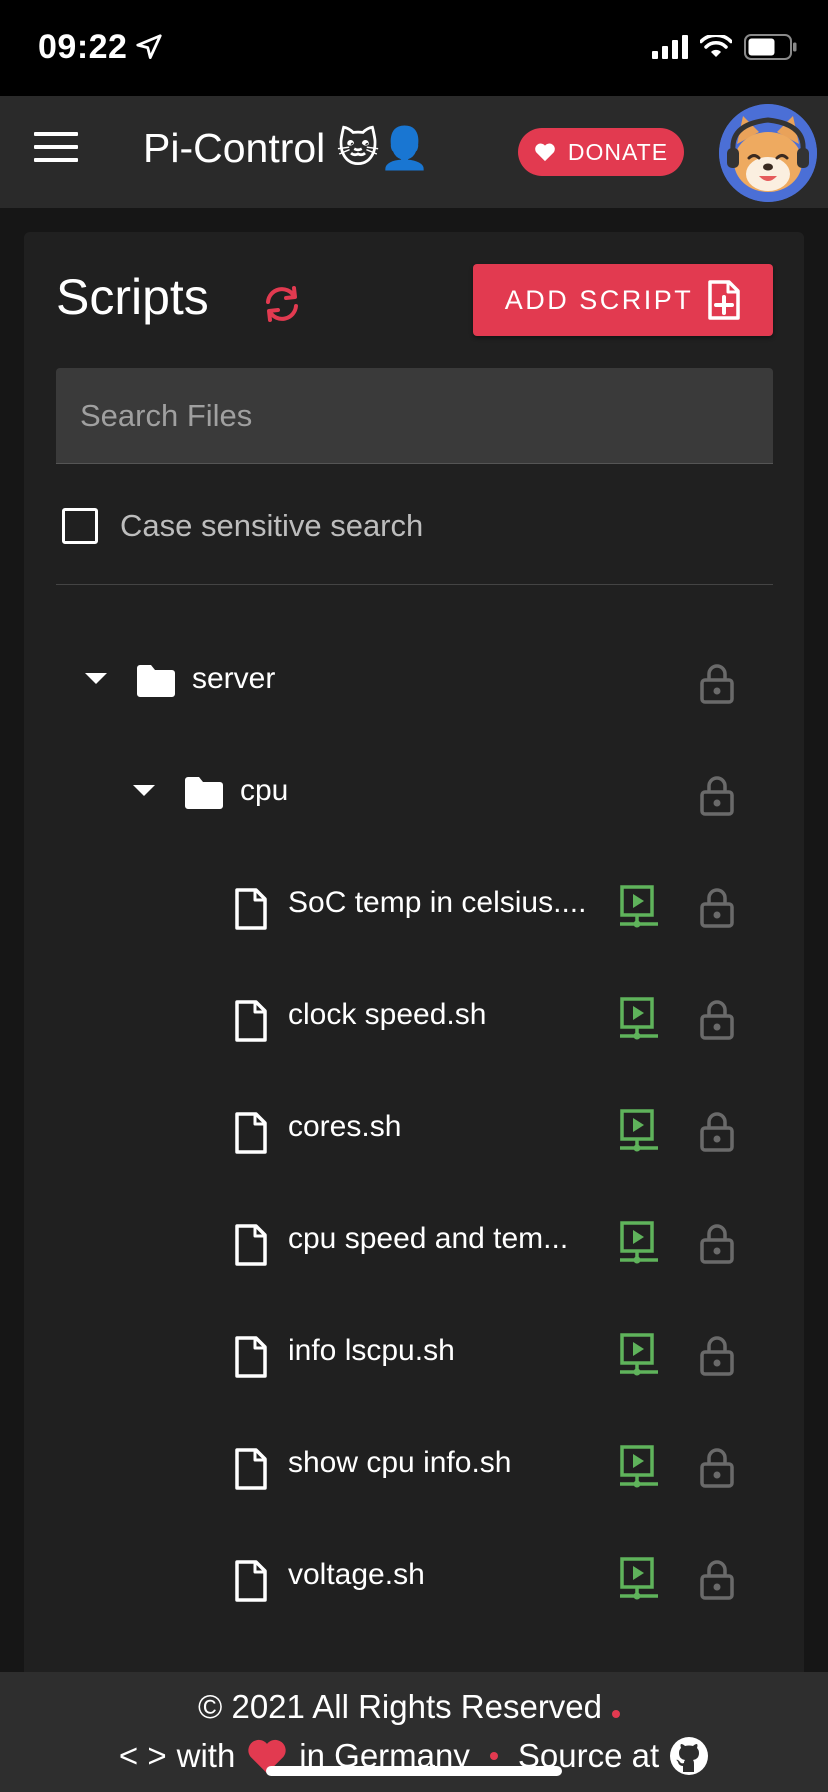 This screenshot has width=828, height=1792. What do you see at coordinates (56, 152) in the screenshot?
I see `menu-button` at bounding box center [56, 152].